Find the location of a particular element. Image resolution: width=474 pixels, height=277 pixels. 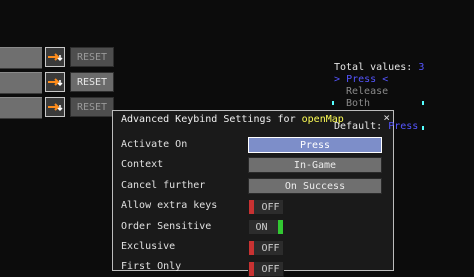

values-info: Total values: 3 > Press < Release Both is located at coordinates (379, 86).